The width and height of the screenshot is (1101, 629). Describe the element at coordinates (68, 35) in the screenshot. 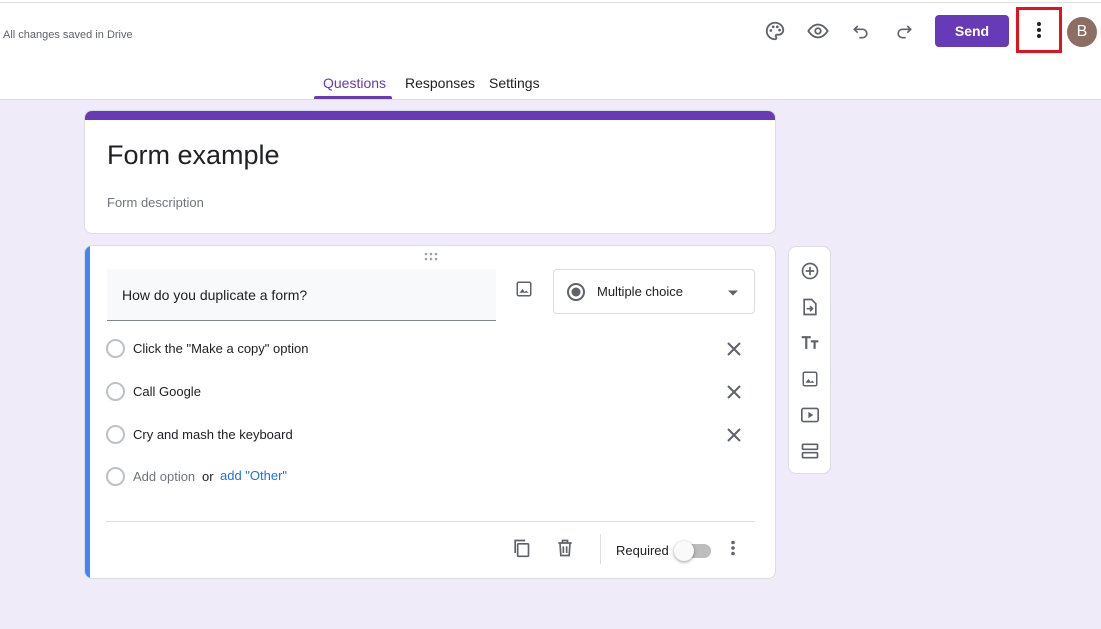

I see `save-status: All changes saved in Drive` at that location.